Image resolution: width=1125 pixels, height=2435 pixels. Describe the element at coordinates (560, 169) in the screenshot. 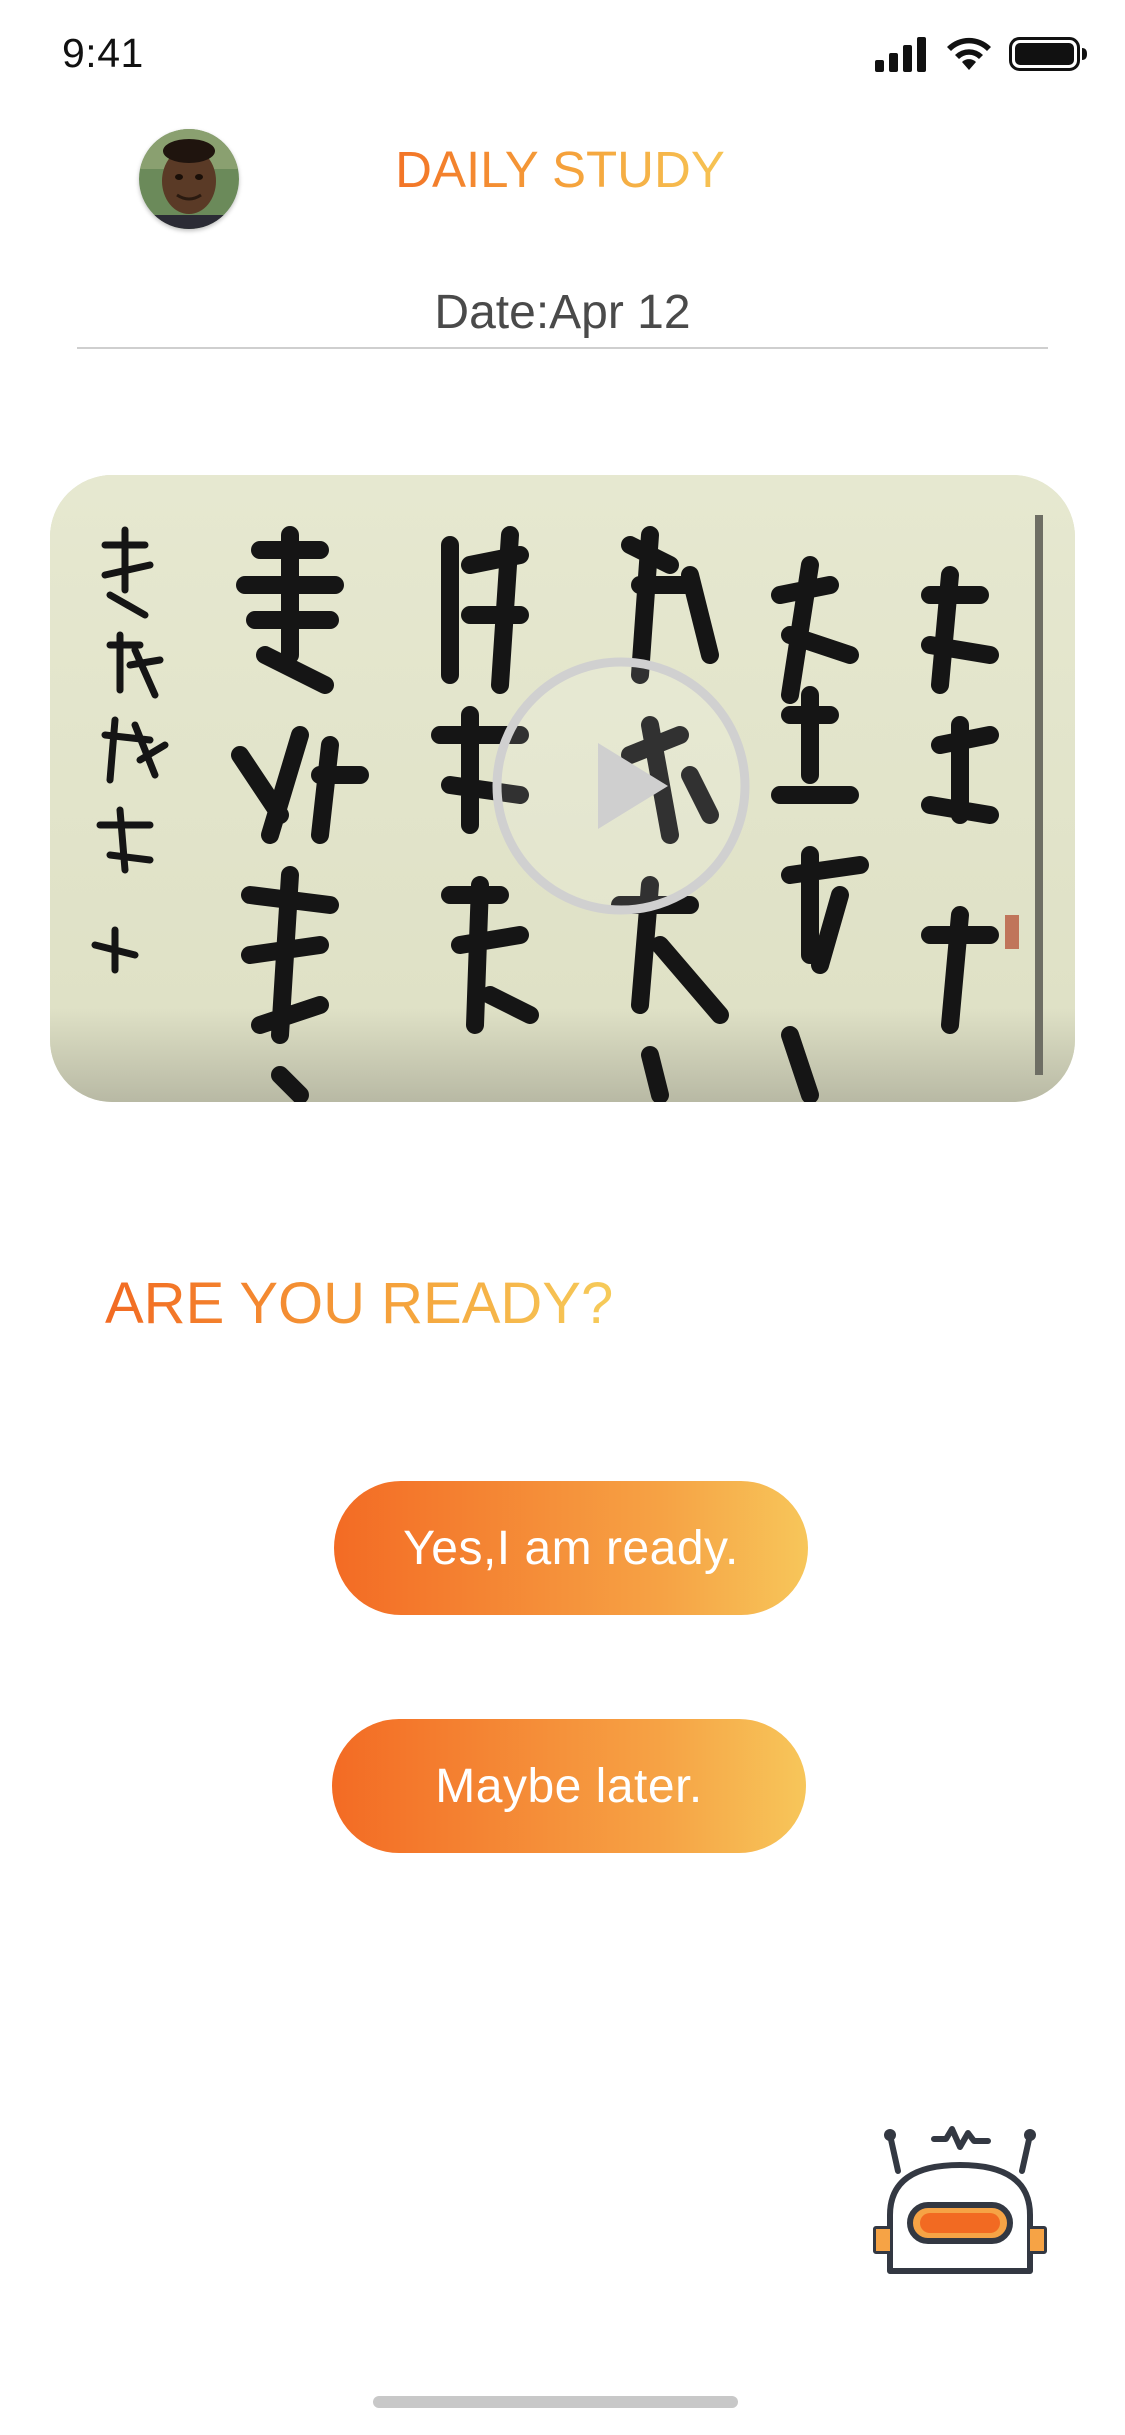

I see `page-title: DAILY STUDY` at that location.